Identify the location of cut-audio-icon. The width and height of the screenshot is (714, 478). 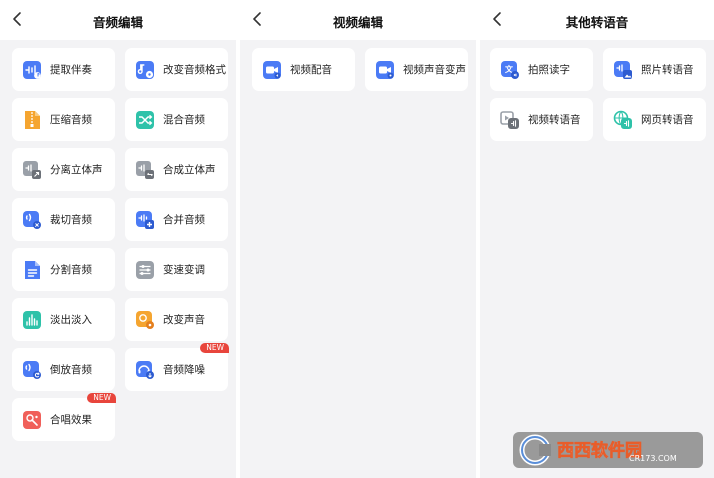
(32, 220).